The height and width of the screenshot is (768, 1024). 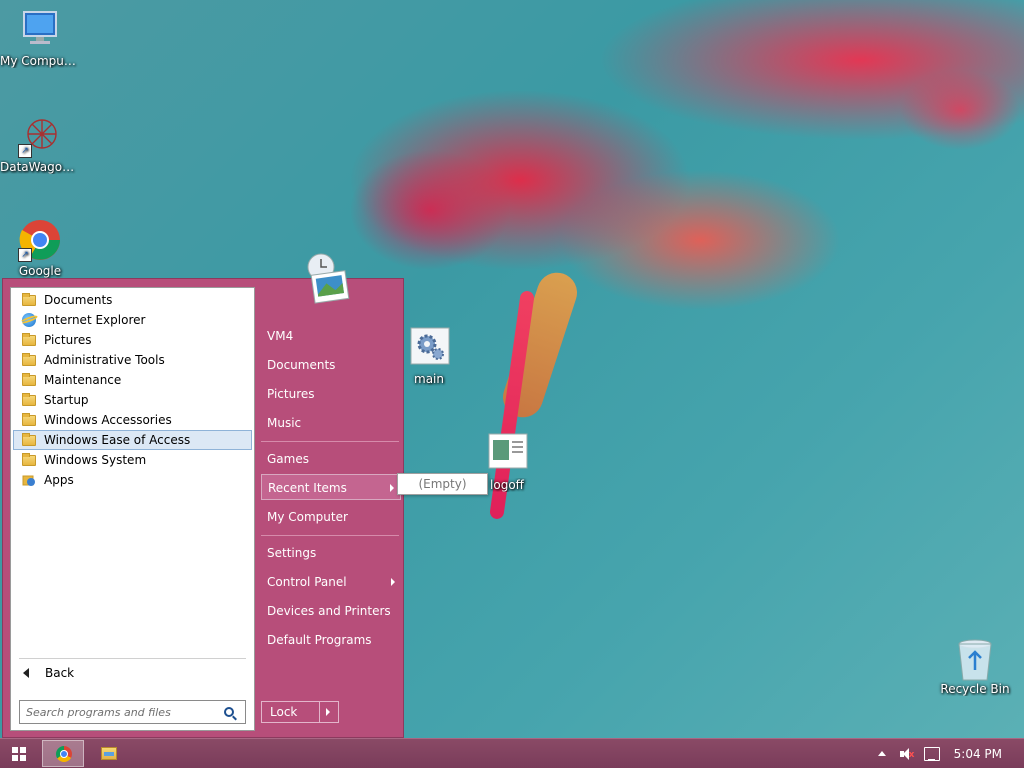 What do you see at coordinates (132, 300) in the screenshot?
I see `program-item-documents: Documents` at bounding box center [132, 300].